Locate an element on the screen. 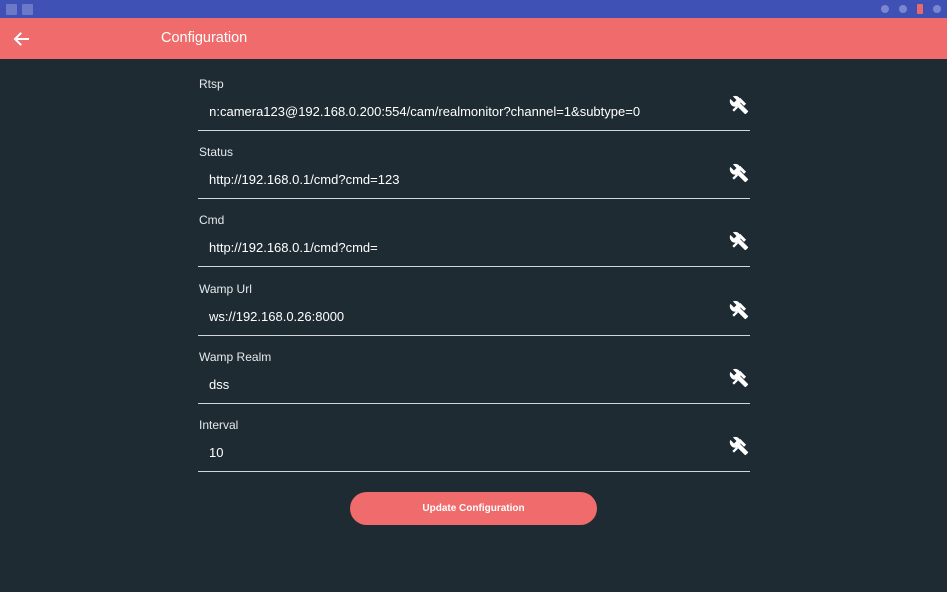 The image size is (947, 592). wifi-icon is located at coordinates (903, 9).